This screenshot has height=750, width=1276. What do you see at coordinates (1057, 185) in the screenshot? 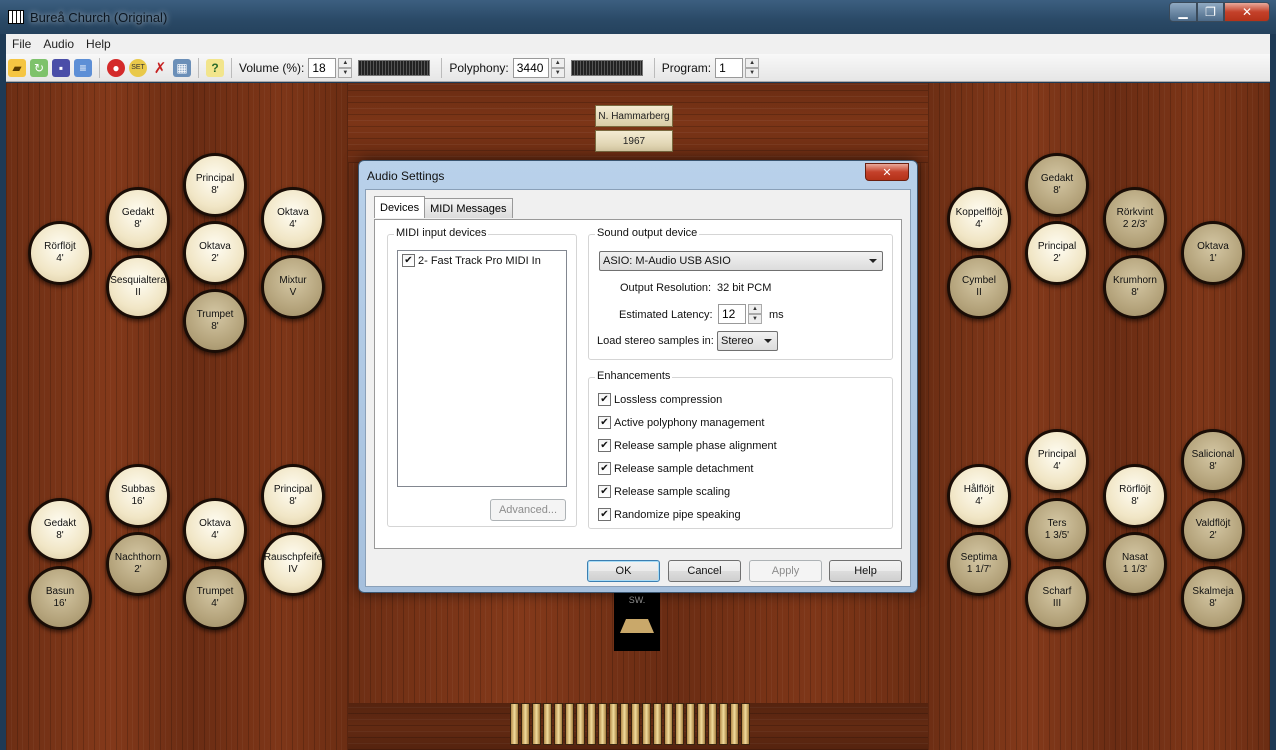
I see `stop-gedakt-8-sw: Gedakt 8'` at bounding box center [1057, 185].